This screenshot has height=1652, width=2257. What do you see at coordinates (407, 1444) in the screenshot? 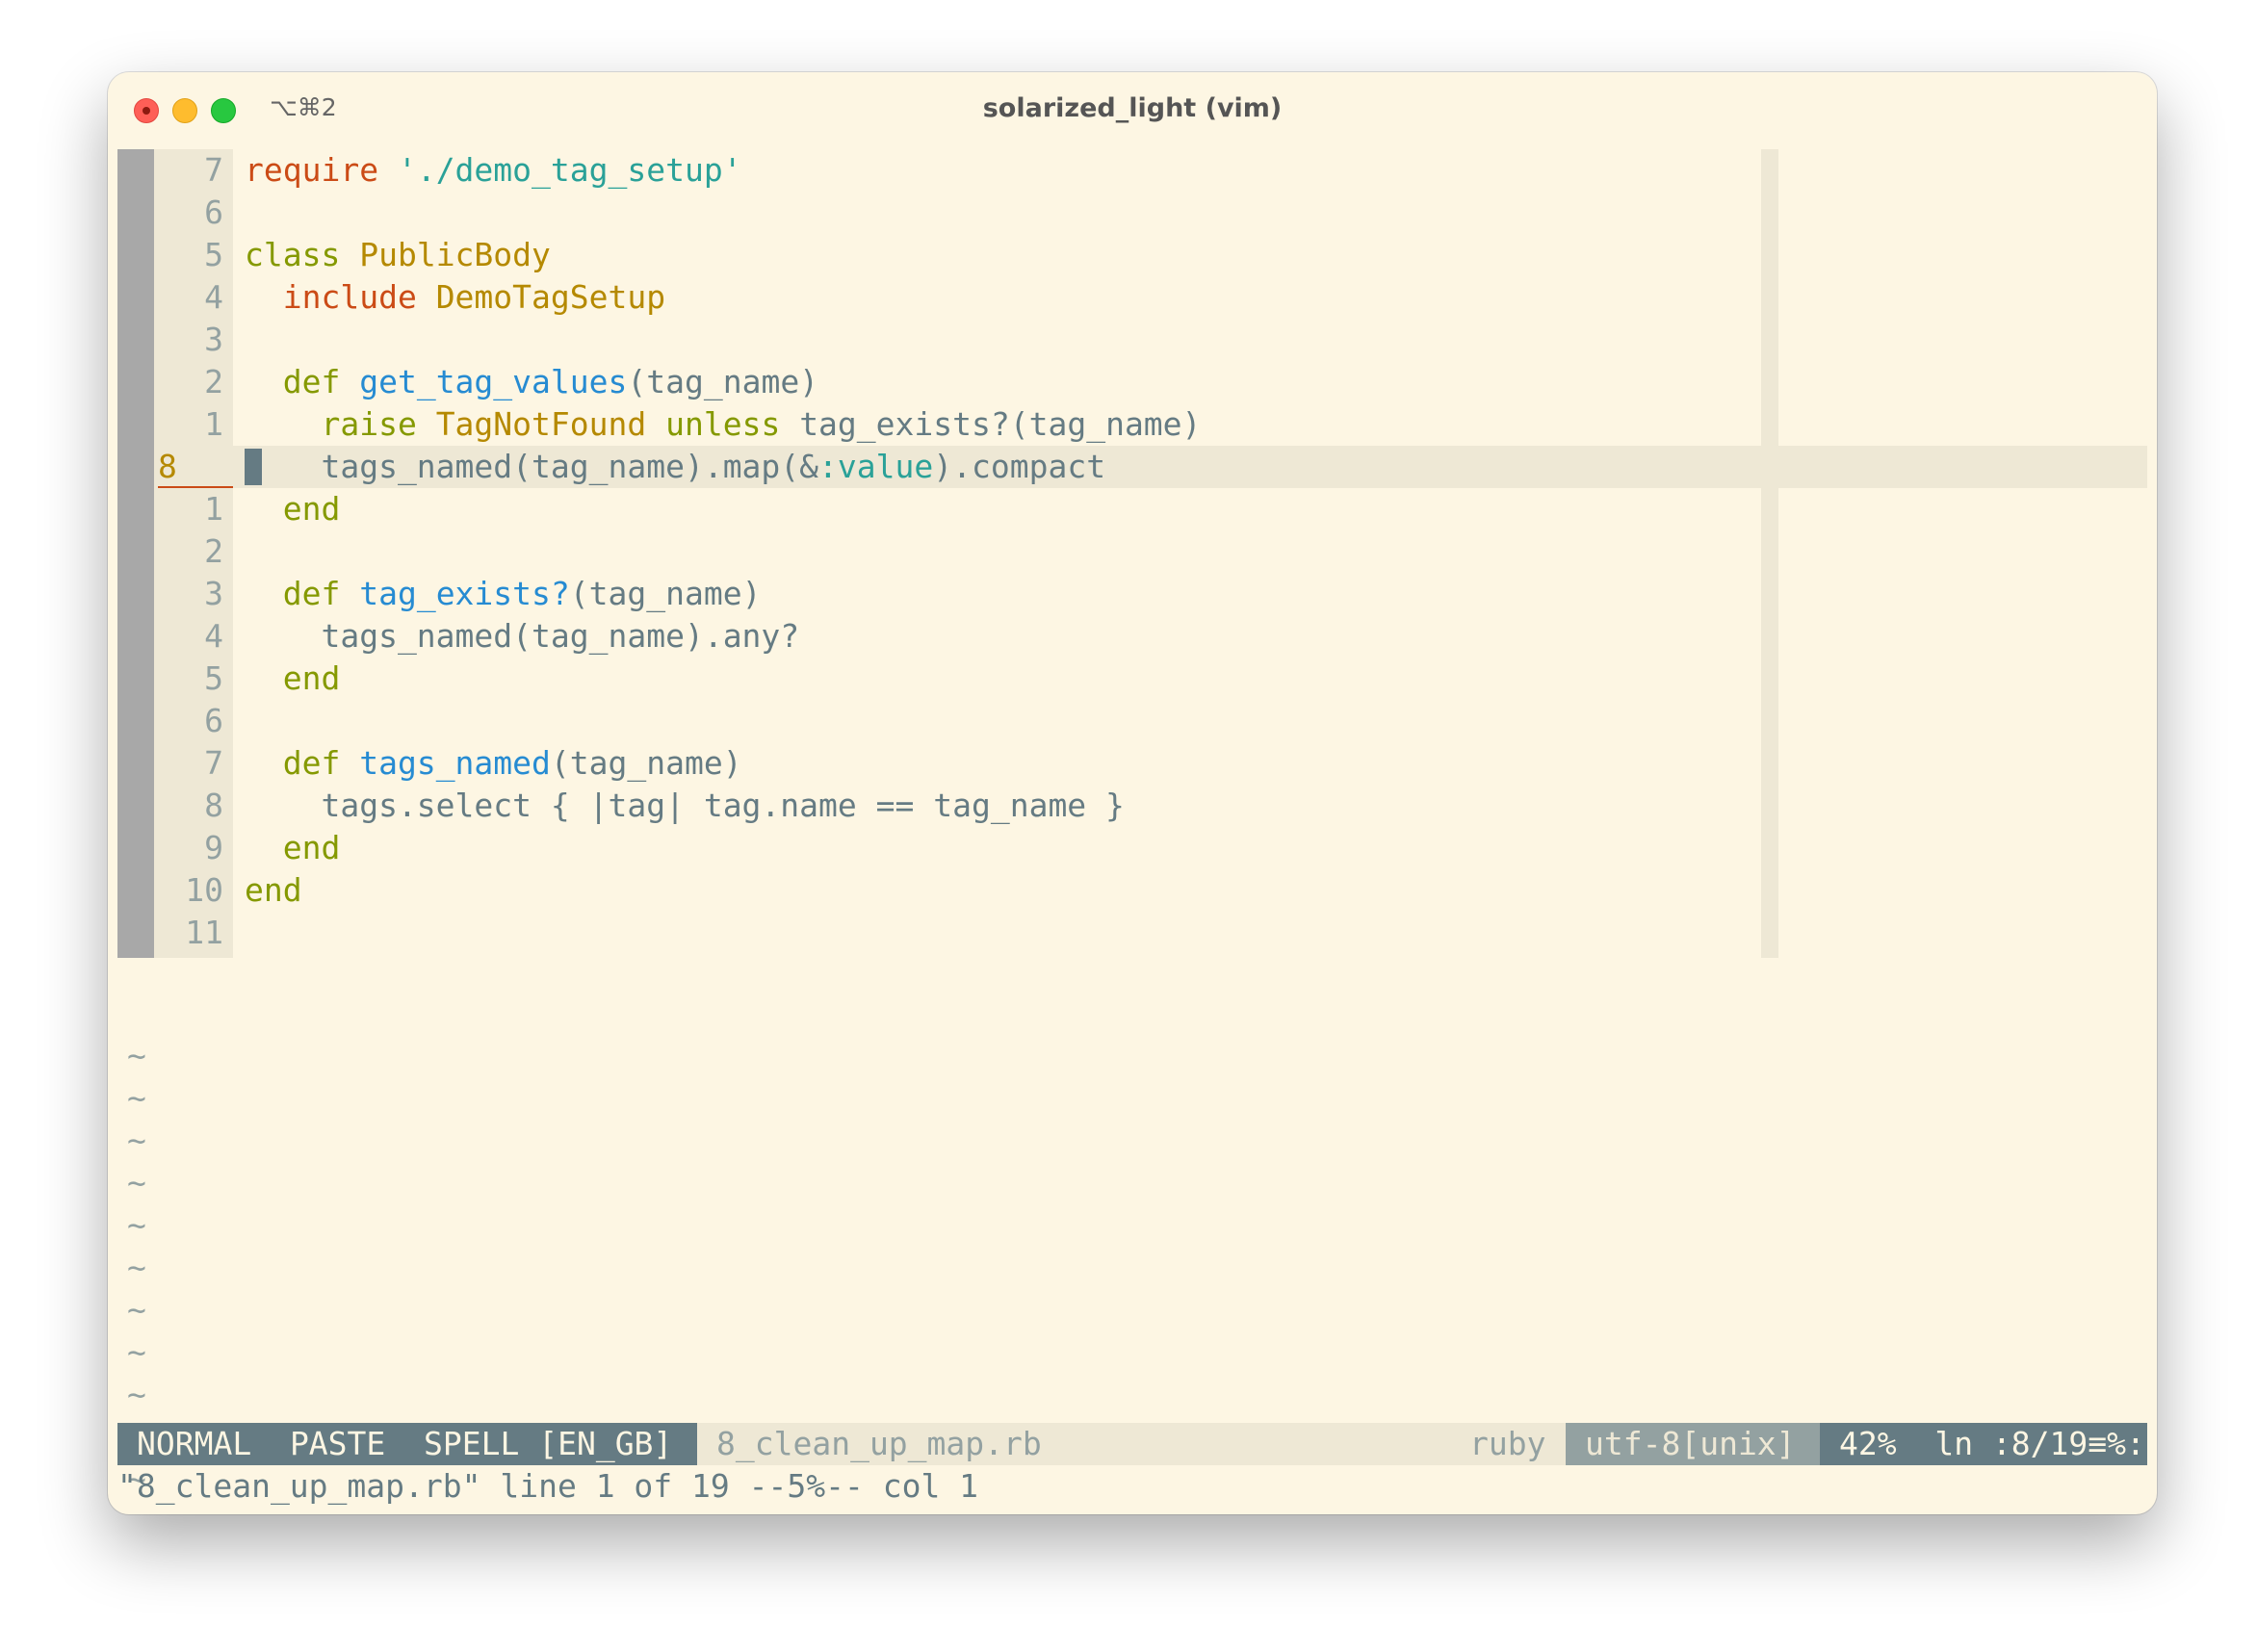
I see `mode-indicator: NORMAL PASTE SPELL [EN_GB]` at bounding box center [407, 1444].